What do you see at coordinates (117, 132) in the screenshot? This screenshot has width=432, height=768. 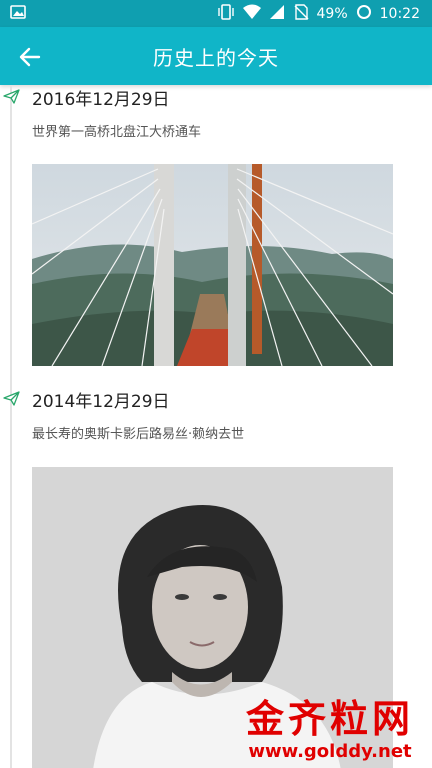 I see `entry-description: 世界第一高桥北盘江大桥通车` at bounding box center [117, 132].